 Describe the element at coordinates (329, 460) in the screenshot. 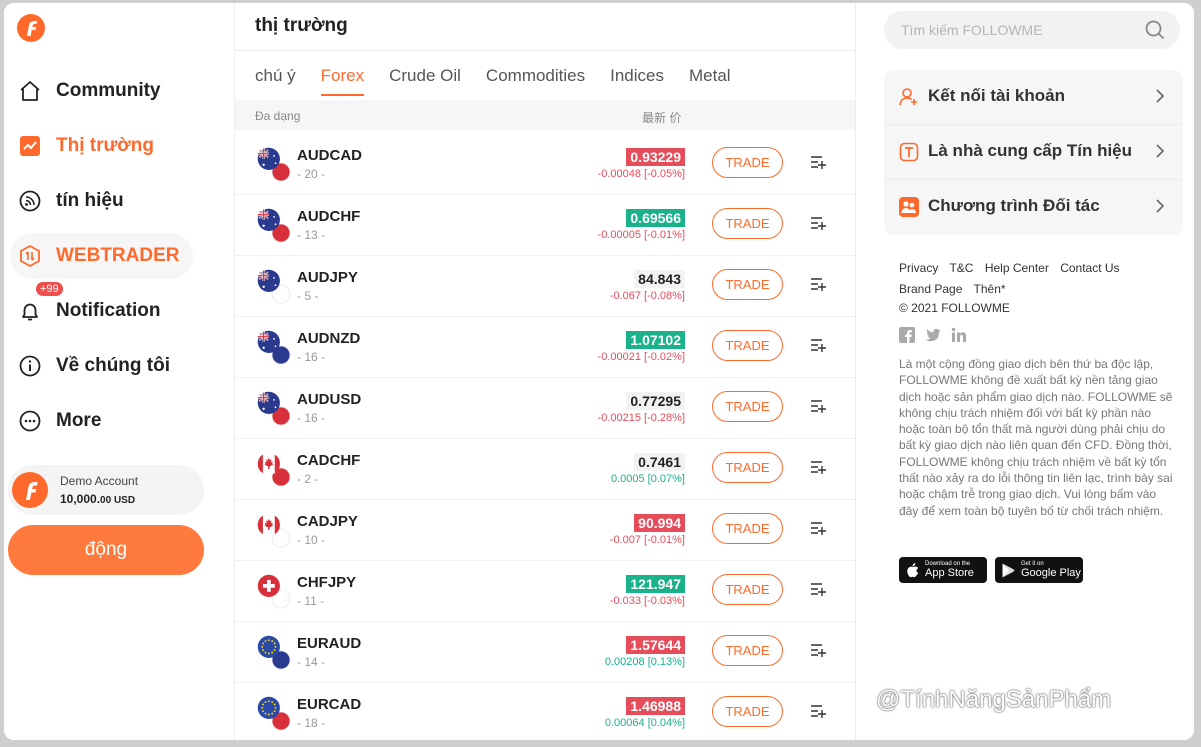

I see `symbol-name: CADCHF` at that location.